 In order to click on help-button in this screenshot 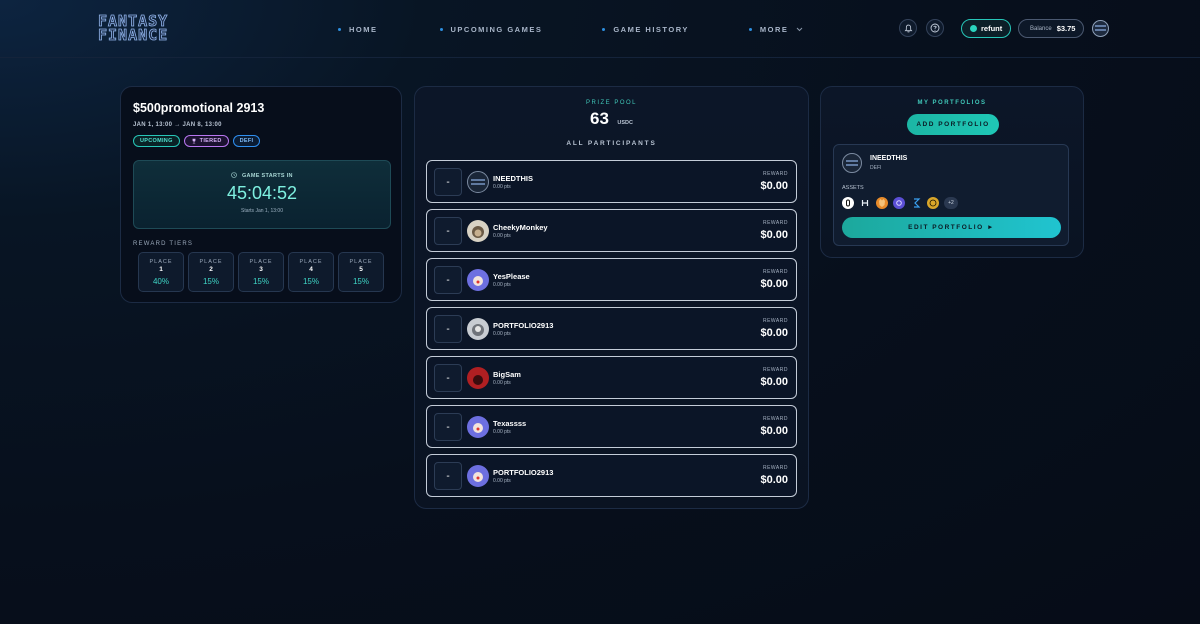, I will do `click(935, 28)`.